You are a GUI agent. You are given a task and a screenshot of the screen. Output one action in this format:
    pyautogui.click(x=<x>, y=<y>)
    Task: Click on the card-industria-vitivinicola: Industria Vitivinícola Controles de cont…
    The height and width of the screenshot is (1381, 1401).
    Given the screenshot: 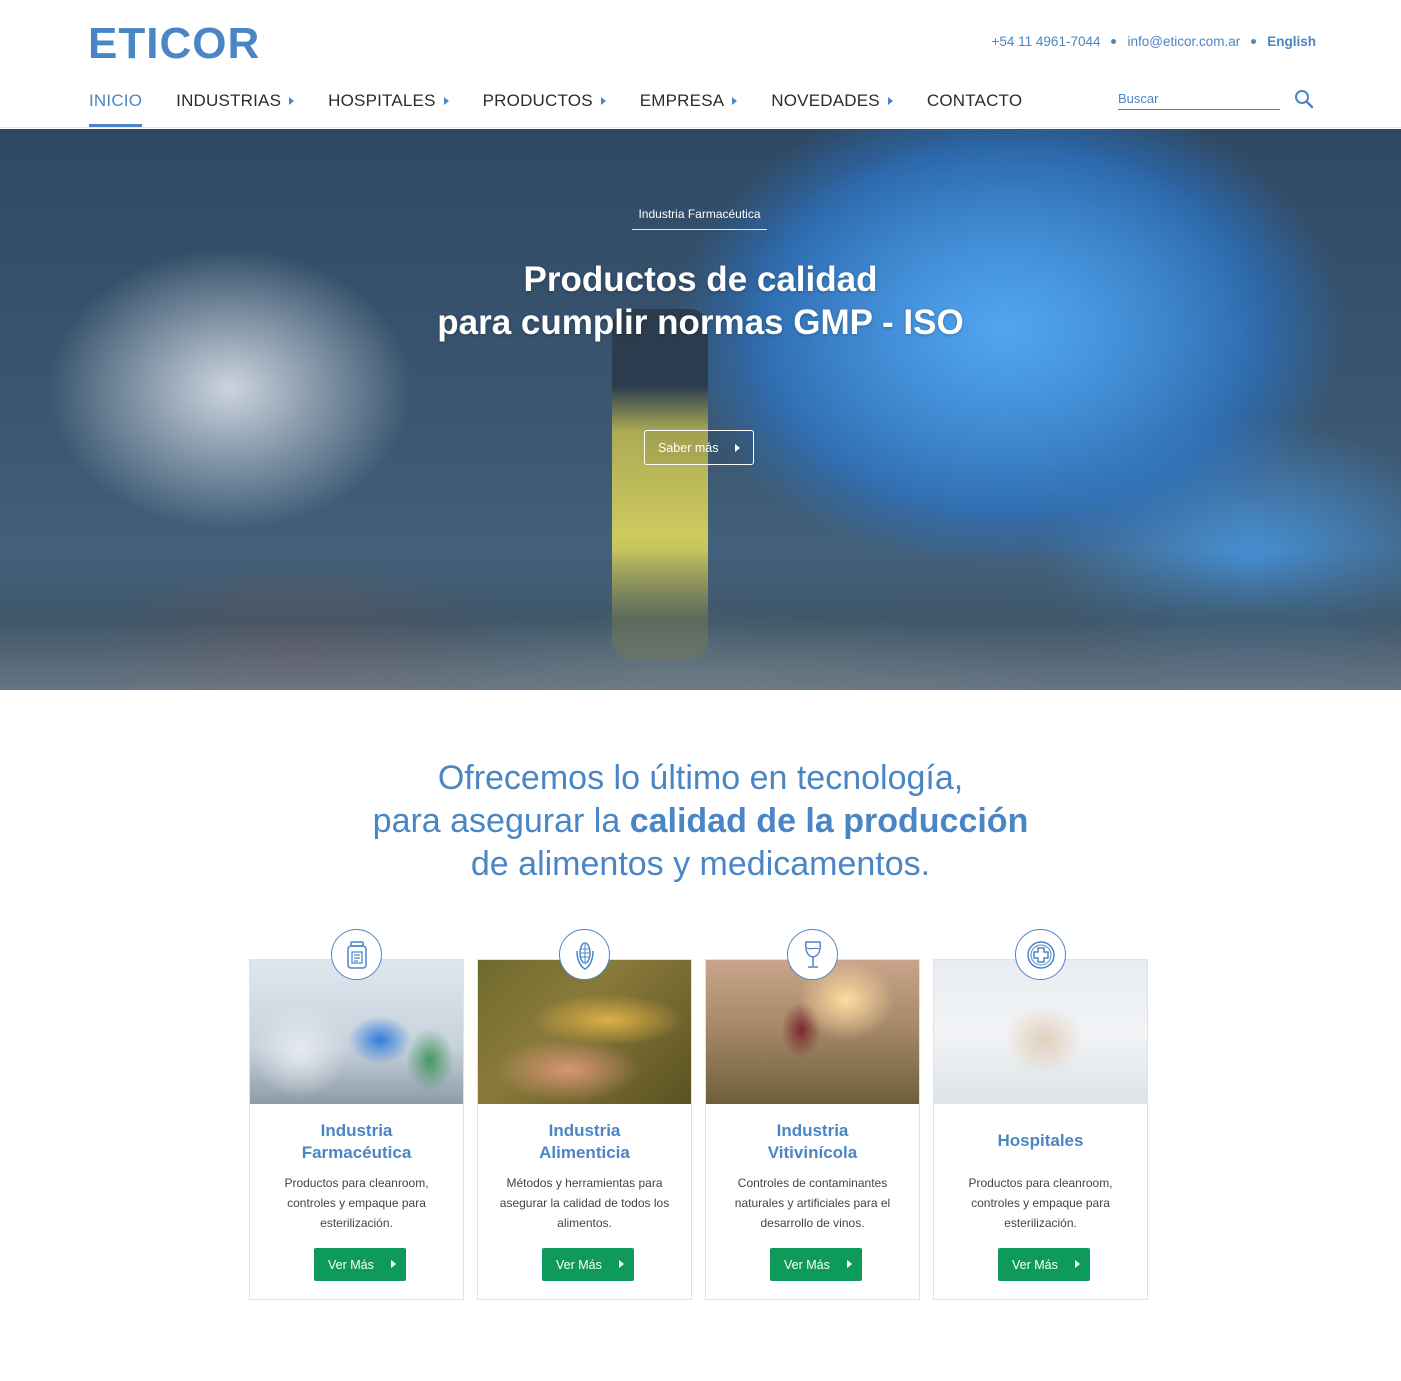 What is the action you would take?
    pyautogui.click(x=812, y=1114)
    